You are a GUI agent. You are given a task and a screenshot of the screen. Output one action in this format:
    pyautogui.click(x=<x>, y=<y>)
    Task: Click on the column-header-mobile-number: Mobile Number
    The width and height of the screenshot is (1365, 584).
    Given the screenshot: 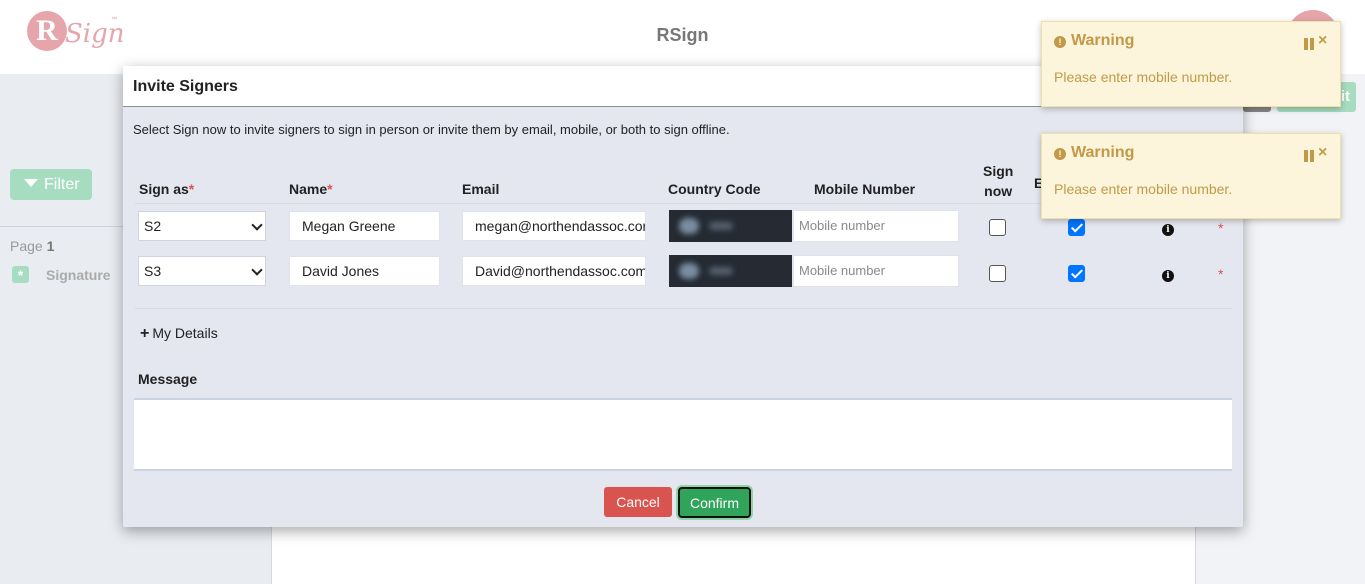 What is the action you would take?
    pyautogui.click(x=865, y=189)
    